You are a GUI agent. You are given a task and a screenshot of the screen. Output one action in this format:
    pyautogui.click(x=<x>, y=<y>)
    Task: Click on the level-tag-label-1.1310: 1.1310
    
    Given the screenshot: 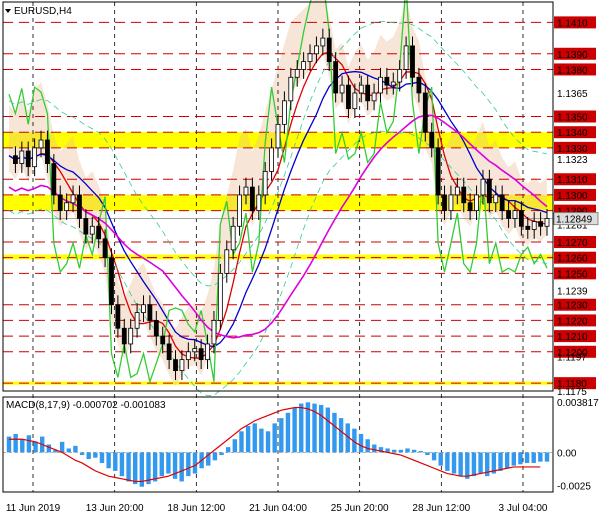 What is the action you would take?
    pyautogui.click(x=572, y=180)
    